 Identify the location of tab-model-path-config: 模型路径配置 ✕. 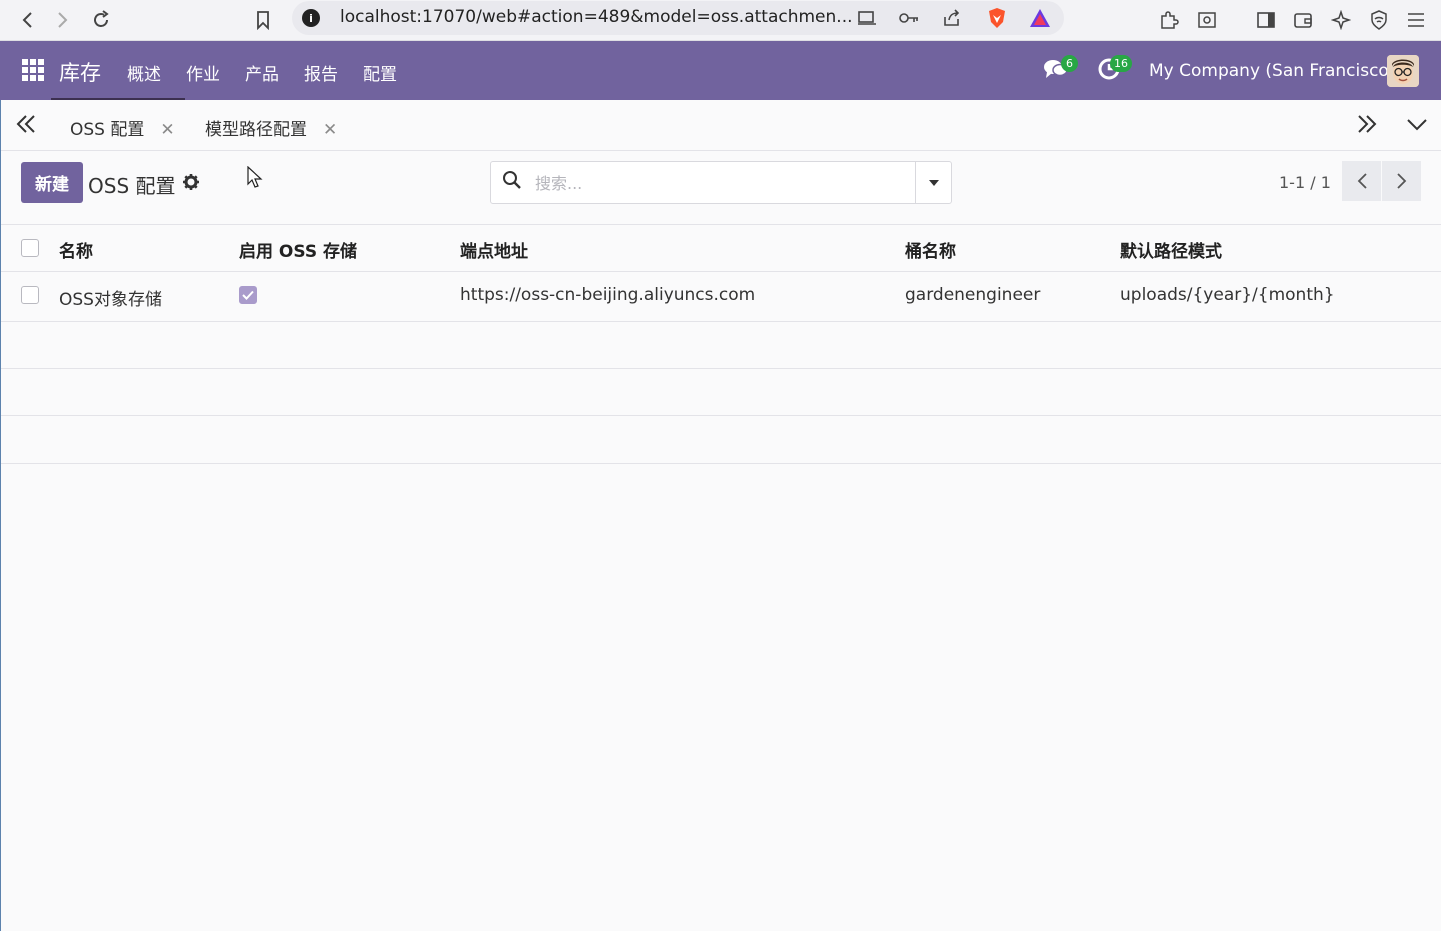
(271, 127).